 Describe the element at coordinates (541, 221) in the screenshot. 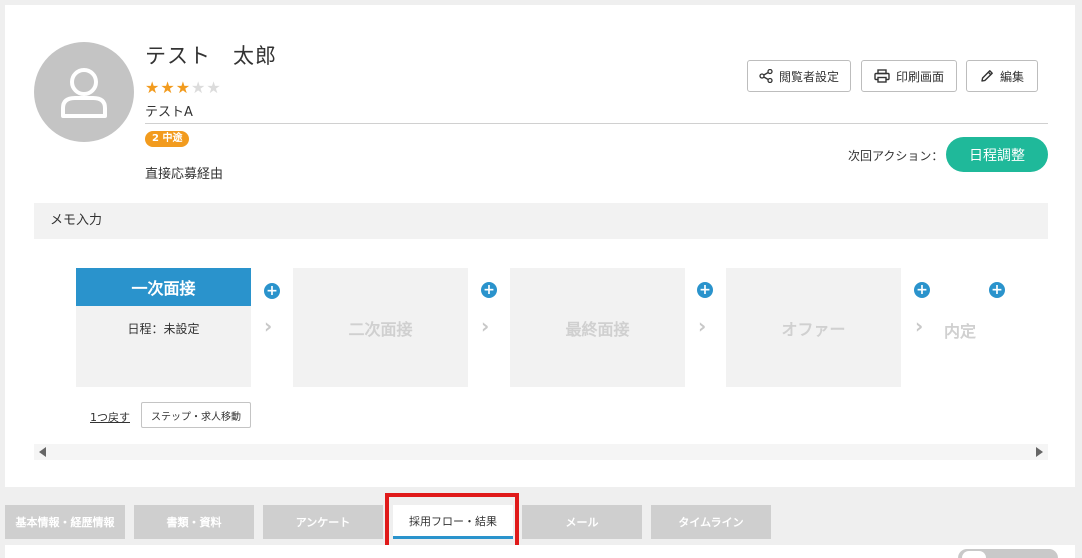

I see `memo-input: メモ入力` at that location.